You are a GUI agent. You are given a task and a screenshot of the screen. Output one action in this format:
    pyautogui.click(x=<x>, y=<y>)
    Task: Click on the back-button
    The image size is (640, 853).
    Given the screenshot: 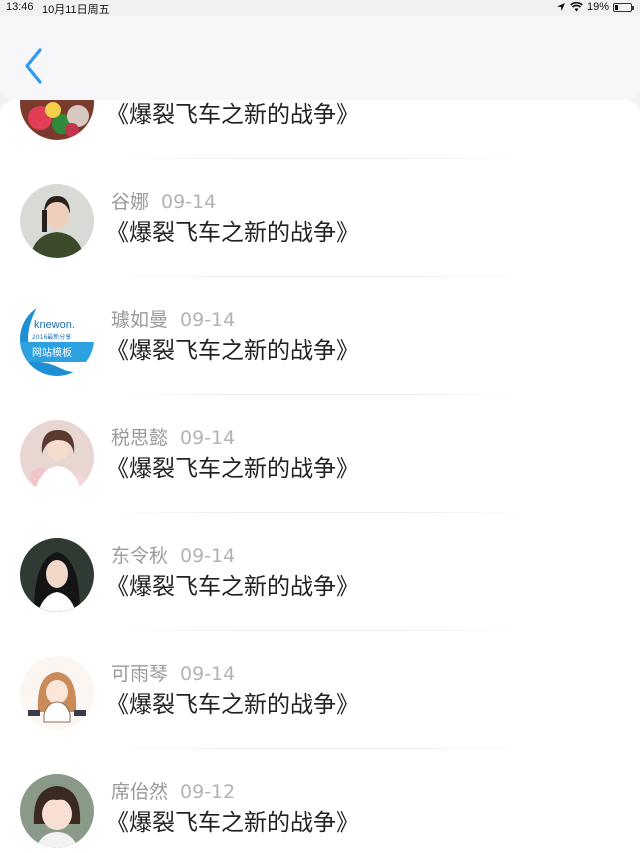 What is the action you would take?
    pyautogui.click(x=35, y=66)
    